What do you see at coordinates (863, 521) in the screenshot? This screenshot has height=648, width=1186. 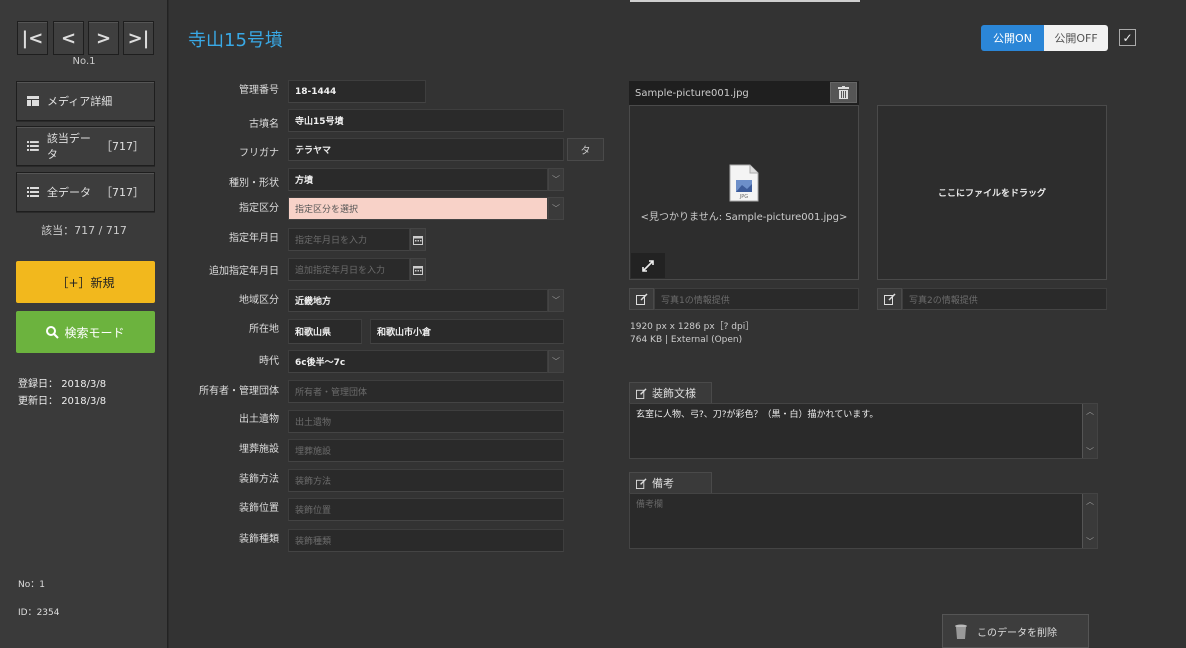 I see `remarks-textarea: 備考欄 ︿ ﹀` at bounding box center [863, 521].